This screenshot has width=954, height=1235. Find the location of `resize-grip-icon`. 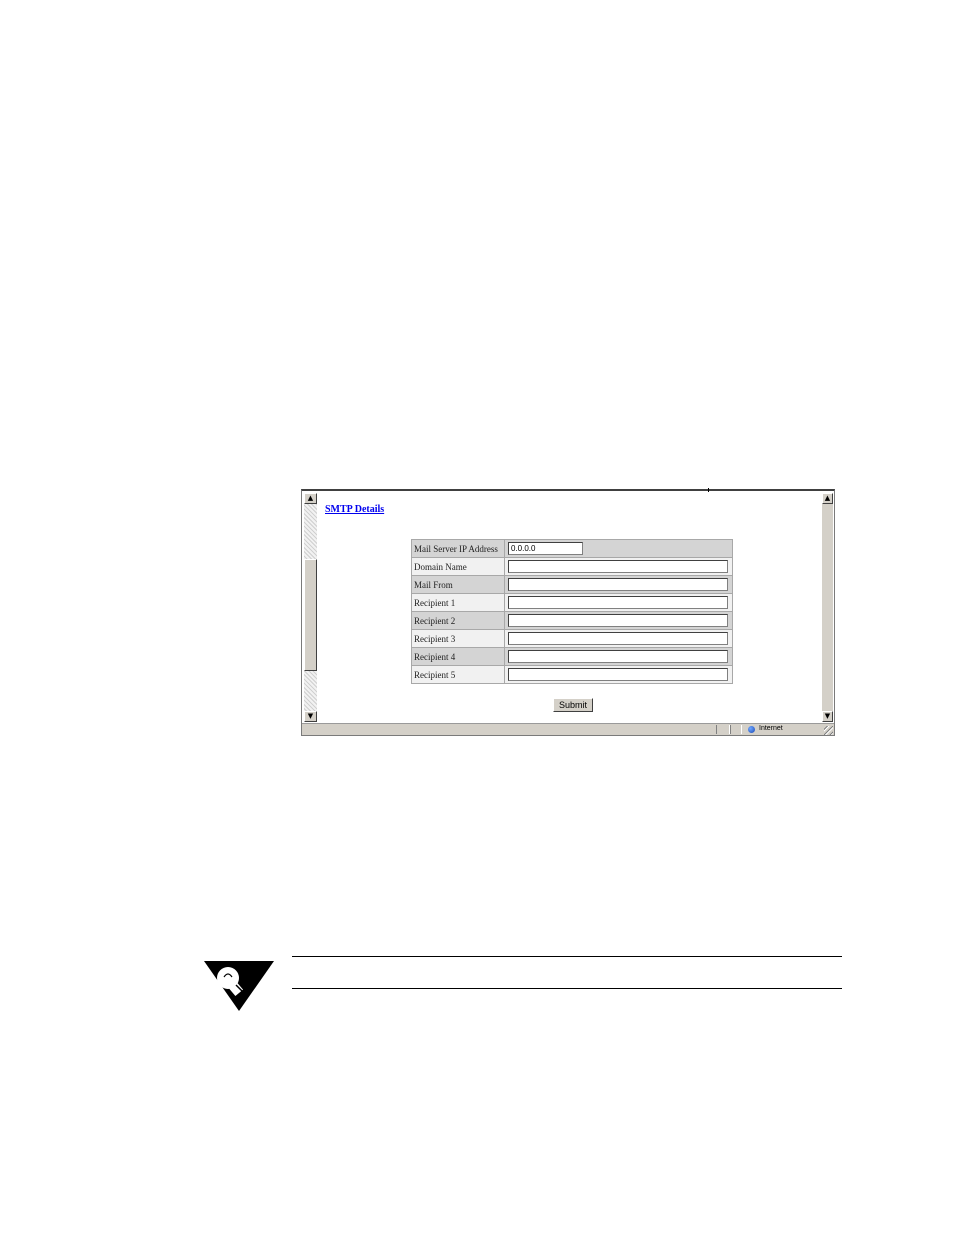

resize-grip-icon is located at coordinates (828, 730).